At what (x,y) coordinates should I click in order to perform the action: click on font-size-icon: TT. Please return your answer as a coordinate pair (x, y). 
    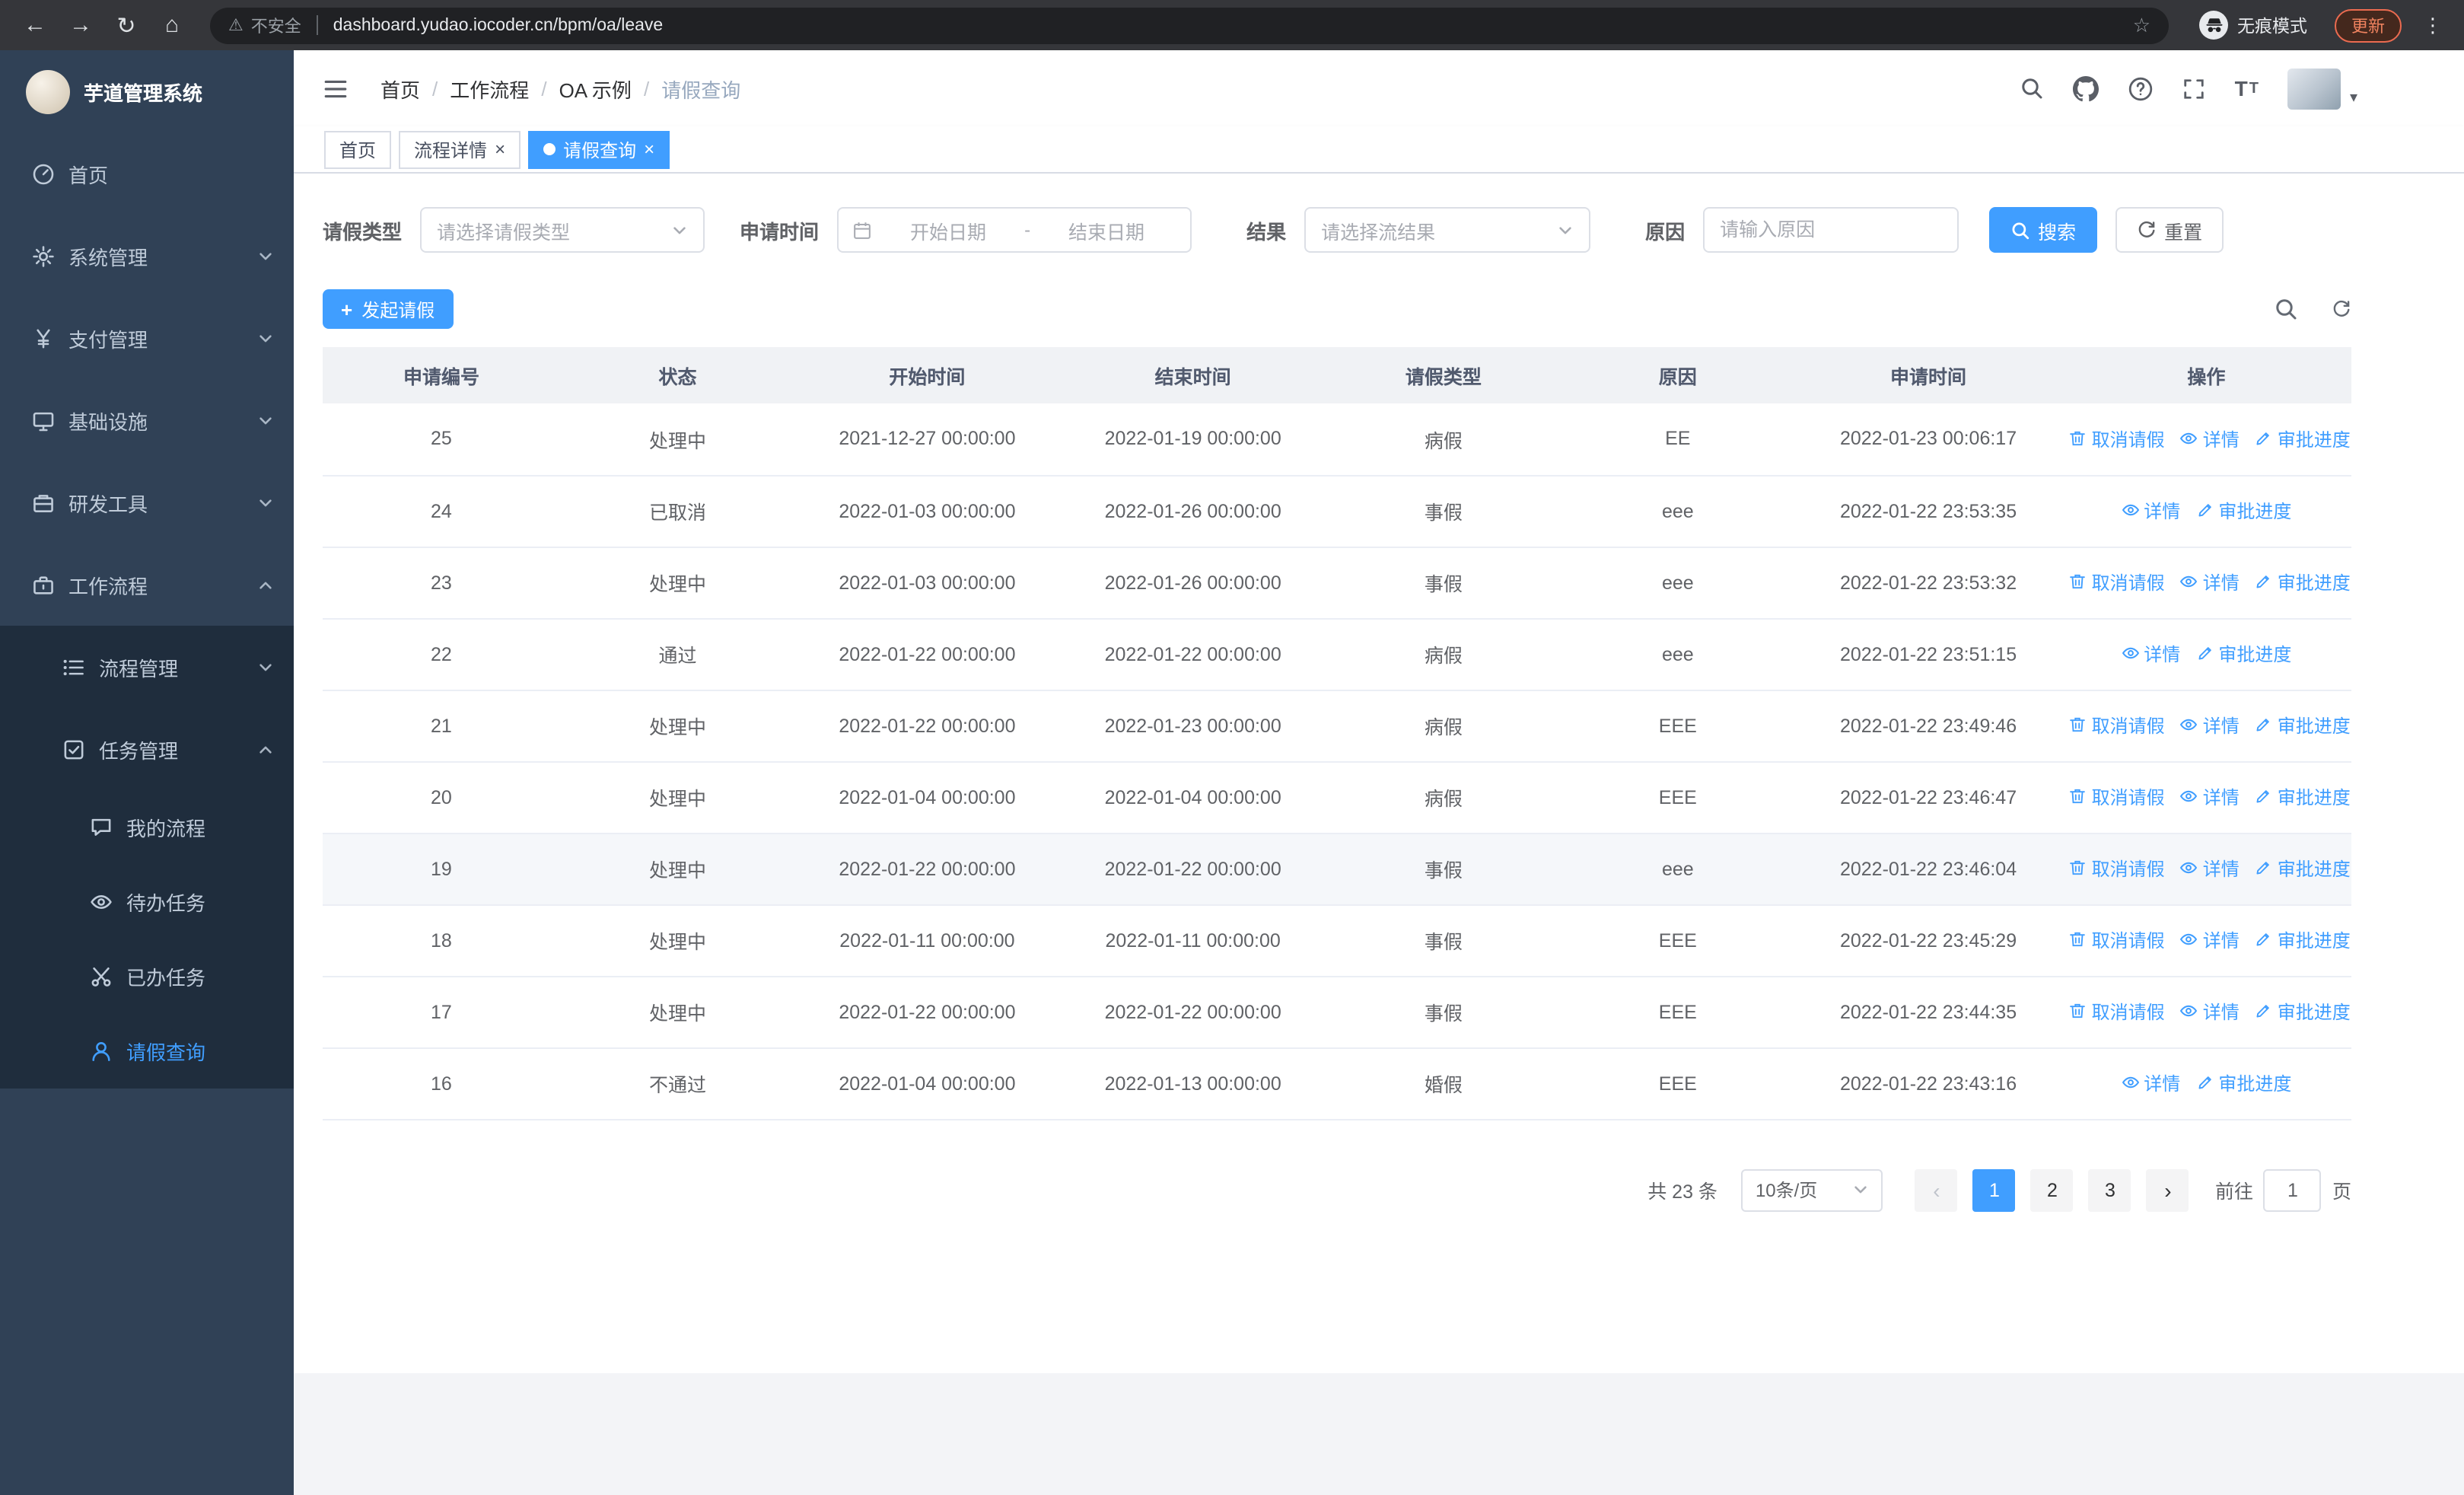
    Looking at the image, I should click on (2247, 88).